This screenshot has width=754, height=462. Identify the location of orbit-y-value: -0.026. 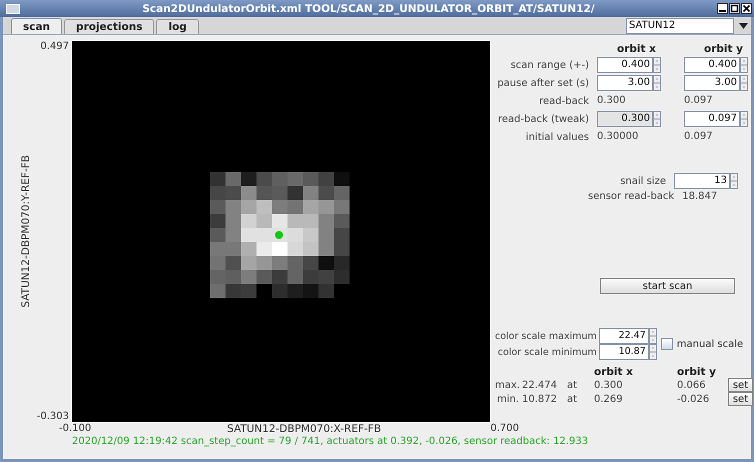
(693, 399).